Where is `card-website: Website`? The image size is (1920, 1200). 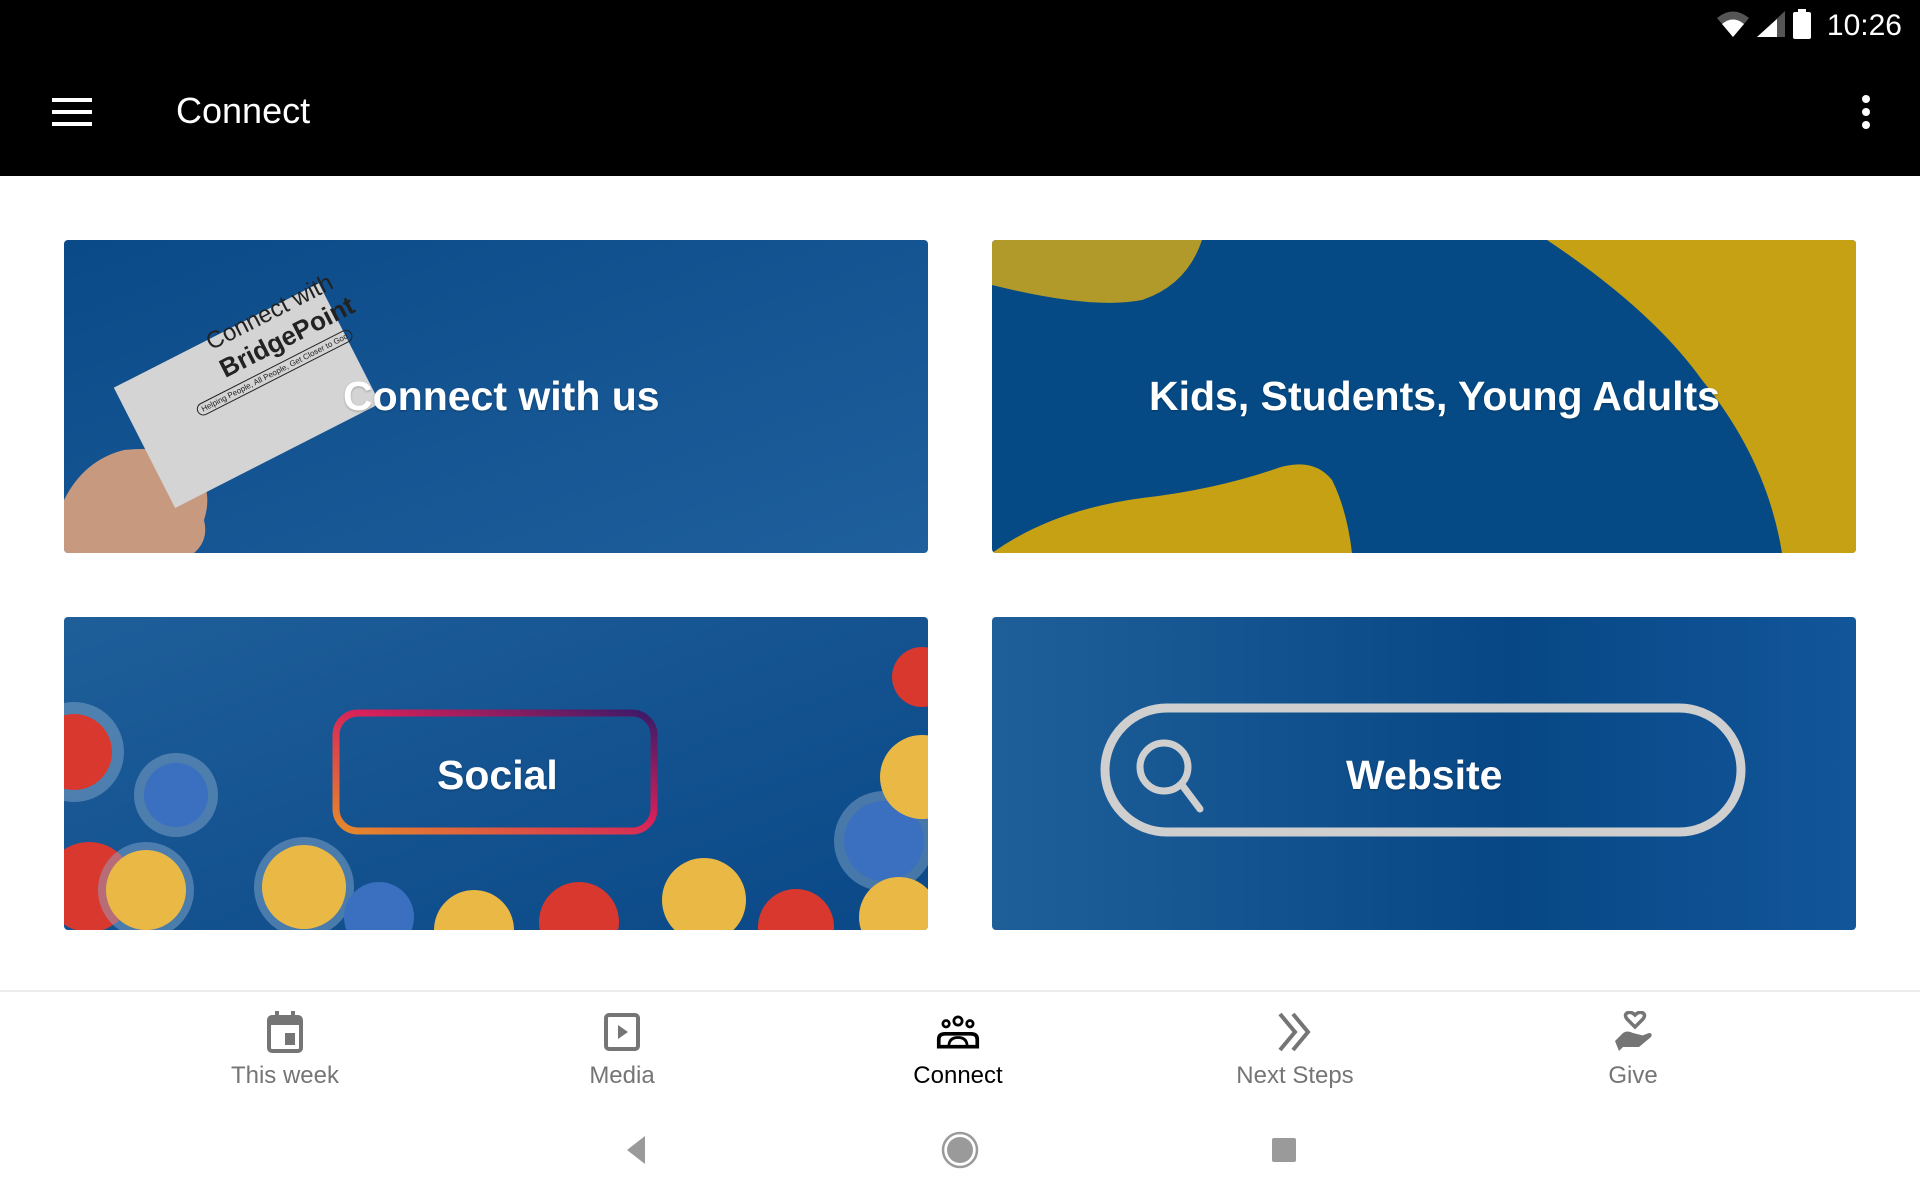 card-website: Website is located at coordinates (1424, 773).